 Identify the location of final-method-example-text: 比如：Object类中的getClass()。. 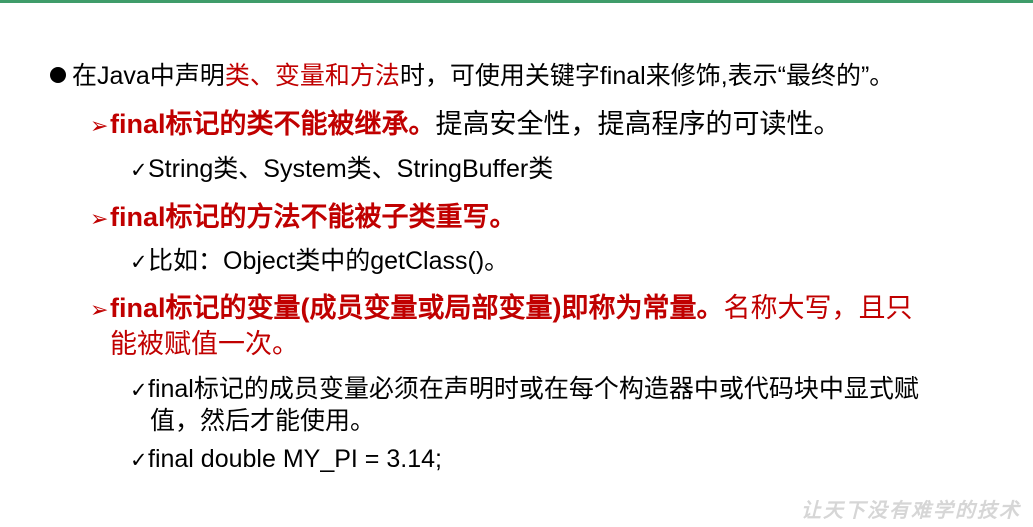
(329, 261).